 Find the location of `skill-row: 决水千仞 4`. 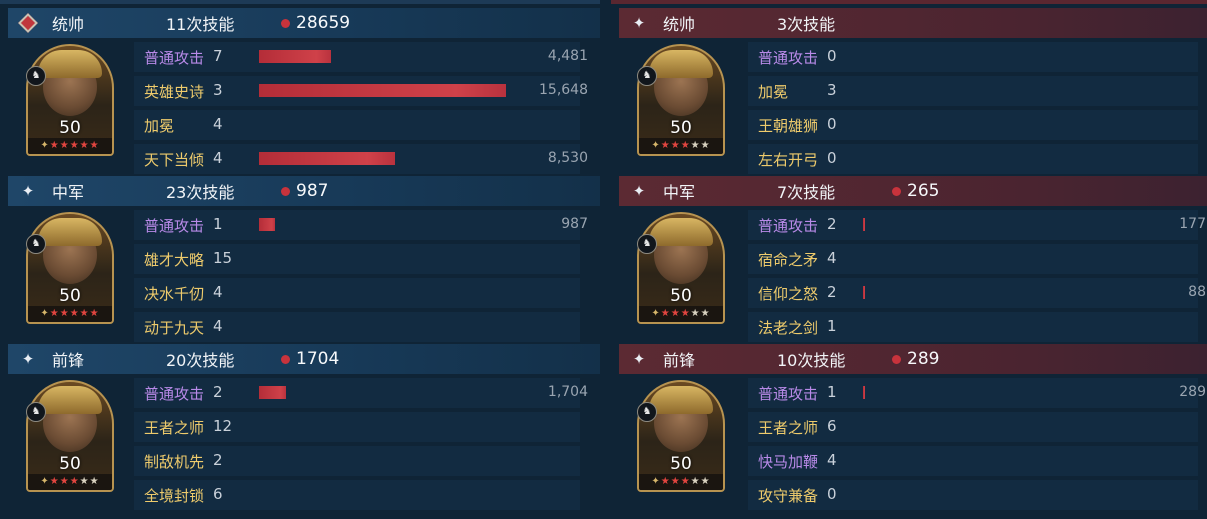

skill-row: 决水千仞 4 is located at coordinates (357, 292).